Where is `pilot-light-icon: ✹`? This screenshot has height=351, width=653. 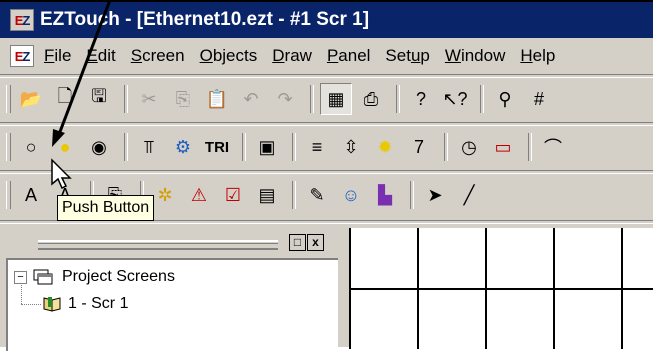 pilot-light-icon: ✹ is located at coordinates (385, 147).